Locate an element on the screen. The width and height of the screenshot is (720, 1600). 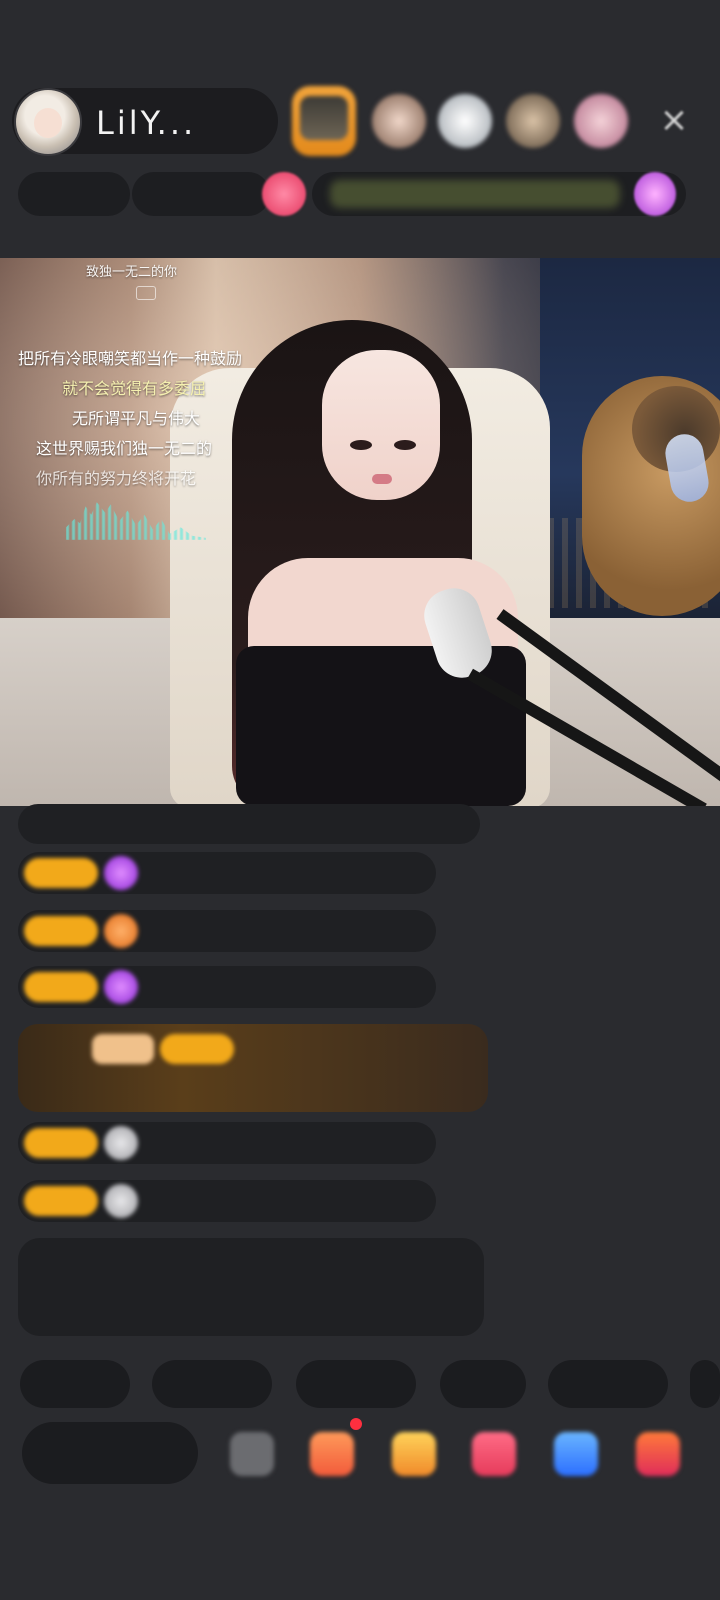
streamer-avatar is located at coordinates (48, 122).